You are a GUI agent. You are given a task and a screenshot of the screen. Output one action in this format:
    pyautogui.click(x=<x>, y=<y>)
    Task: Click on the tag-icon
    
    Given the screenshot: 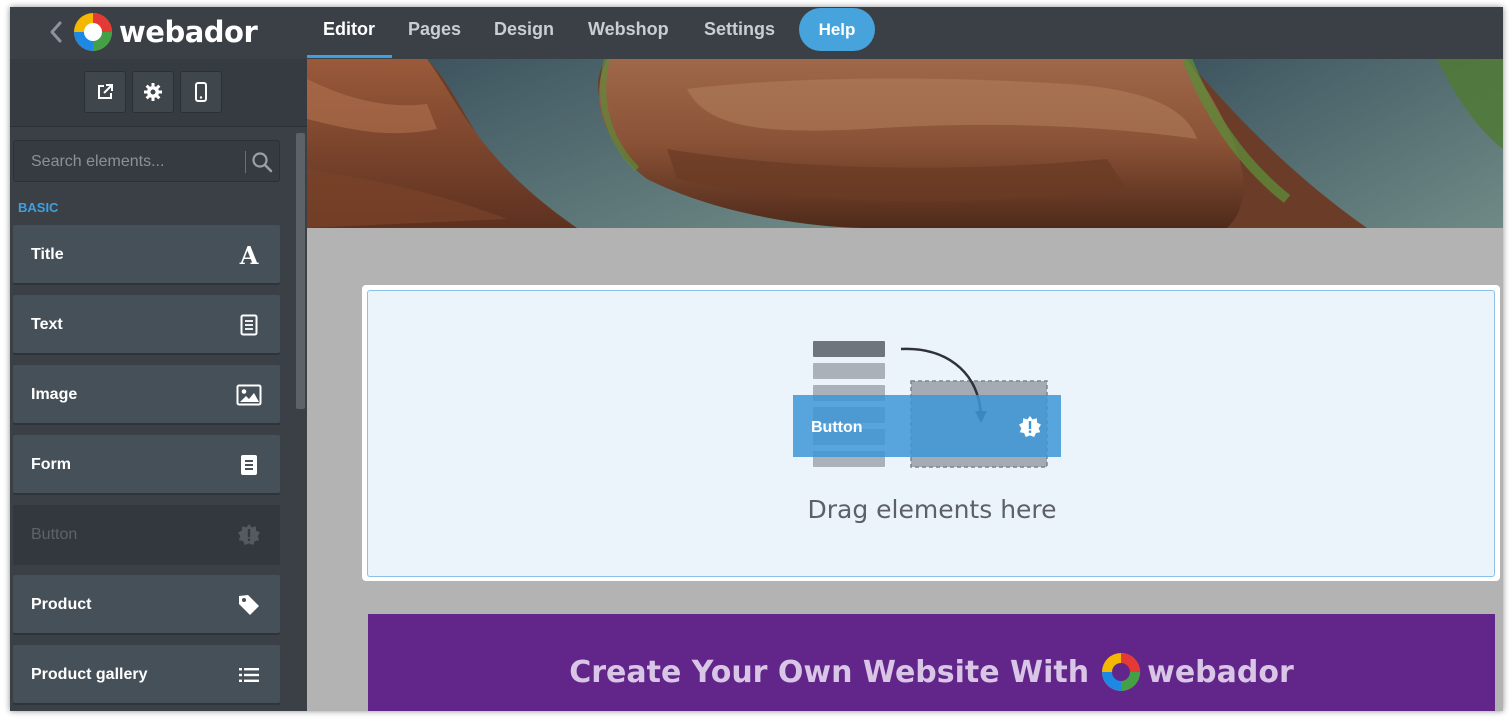 What is the action you would take?
    pyautogui.click(x=249, y=605)
    